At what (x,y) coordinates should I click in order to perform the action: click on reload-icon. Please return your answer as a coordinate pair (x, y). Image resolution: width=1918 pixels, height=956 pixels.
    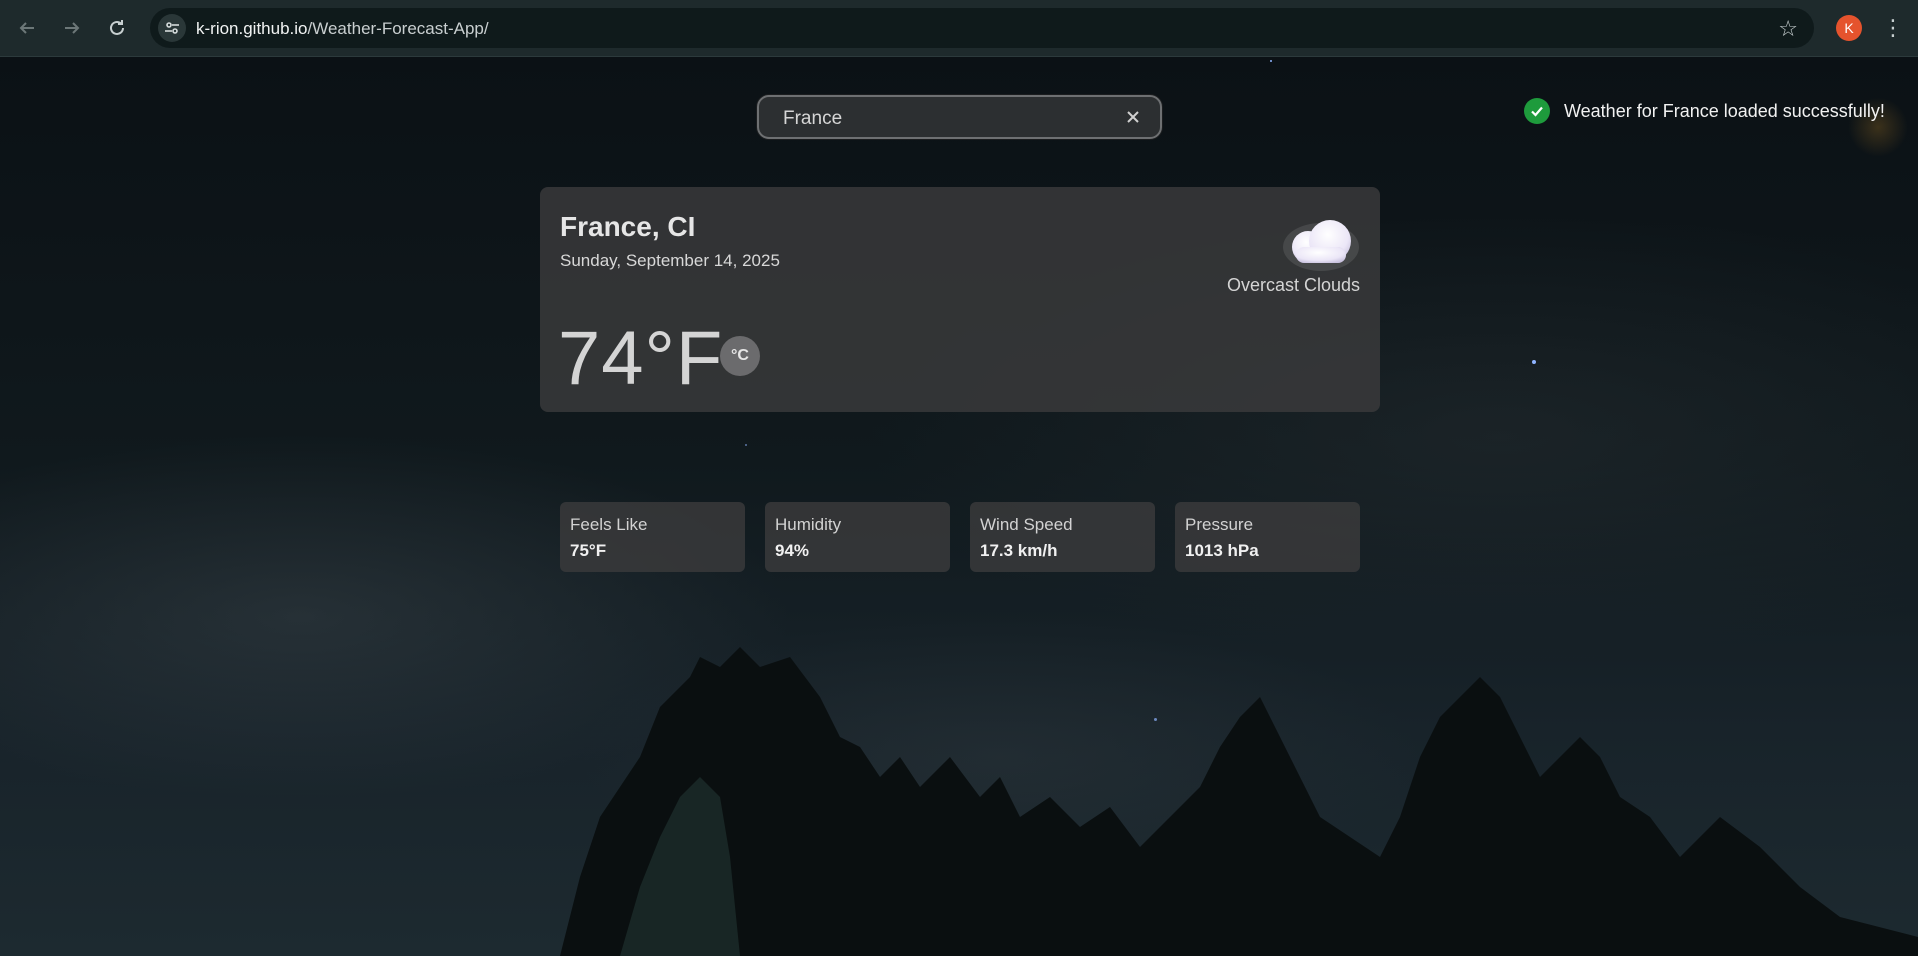
    Looking at the image, I should click on (117, 27).